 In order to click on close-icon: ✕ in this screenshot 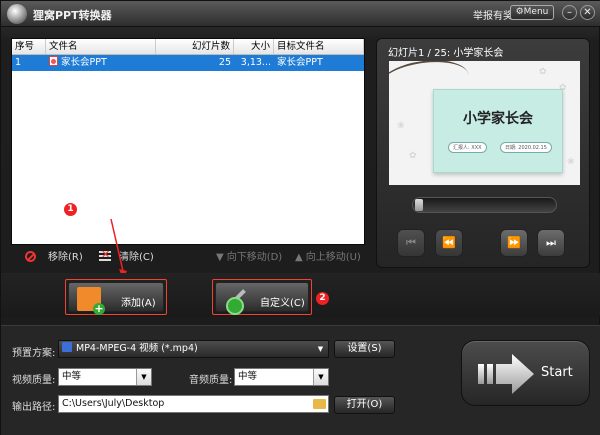, I will do `click(587, 12)`.